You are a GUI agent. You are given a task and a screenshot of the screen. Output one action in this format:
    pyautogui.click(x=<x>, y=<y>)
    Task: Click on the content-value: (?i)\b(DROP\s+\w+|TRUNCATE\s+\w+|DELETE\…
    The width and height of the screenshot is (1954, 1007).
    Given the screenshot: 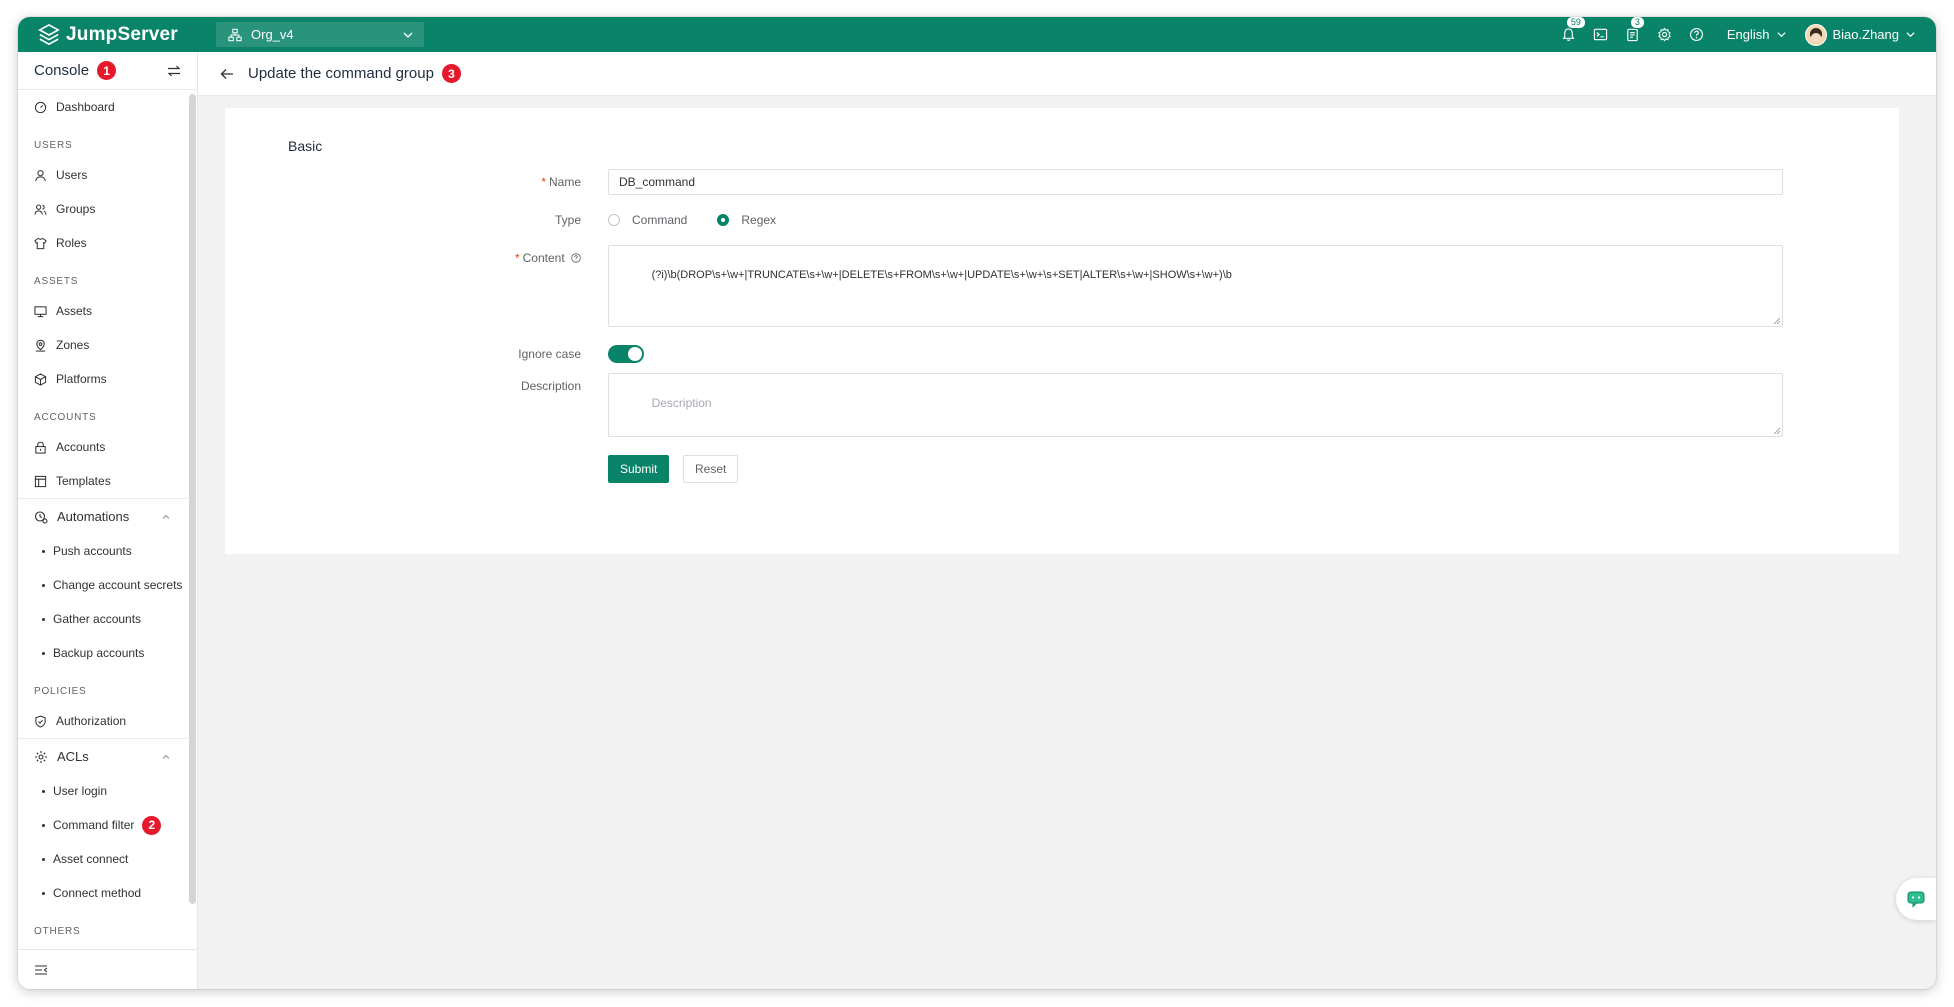 What is the action you would take?
    pyautogui.click(x=941, y=275)
    